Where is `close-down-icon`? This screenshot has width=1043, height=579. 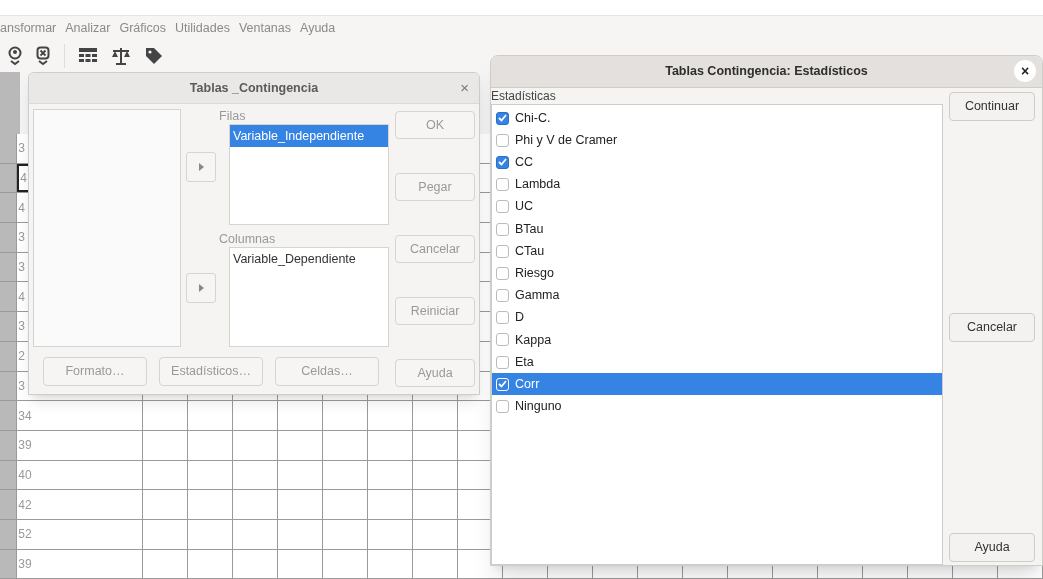
close-down-icon is located at coordinates (43, 56).